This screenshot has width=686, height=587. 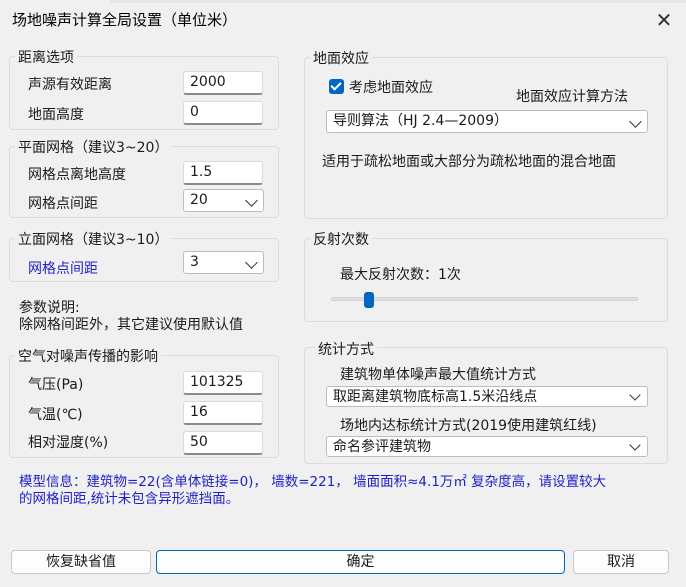 I want to click on grid-spacing-value: 20, so click(x=199, y=200).